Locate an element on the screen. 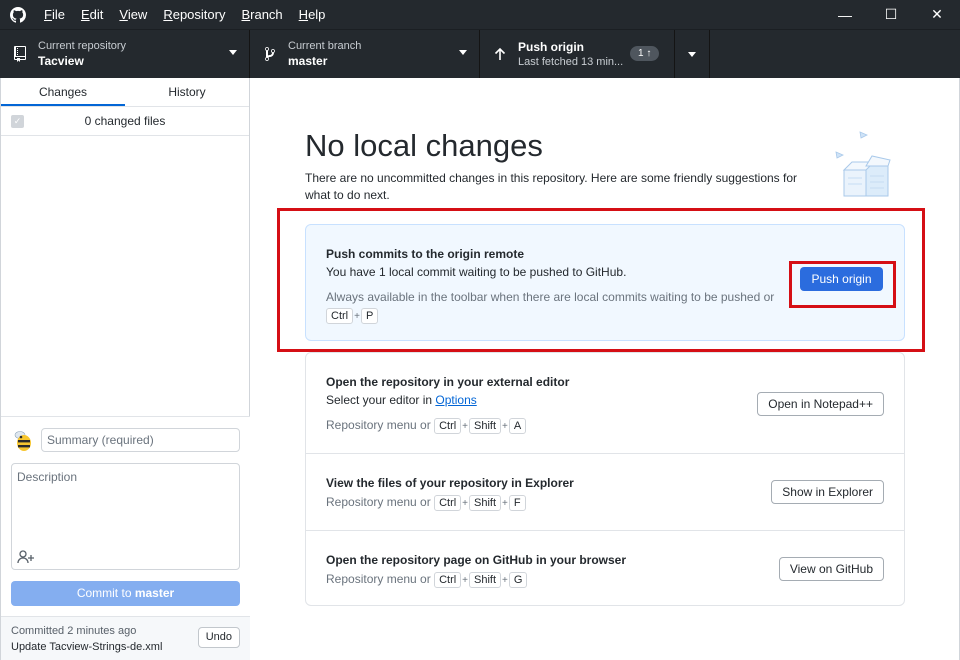 This screenshot has width=960, height=660. repository-icon is located at coordinates (20, 54).